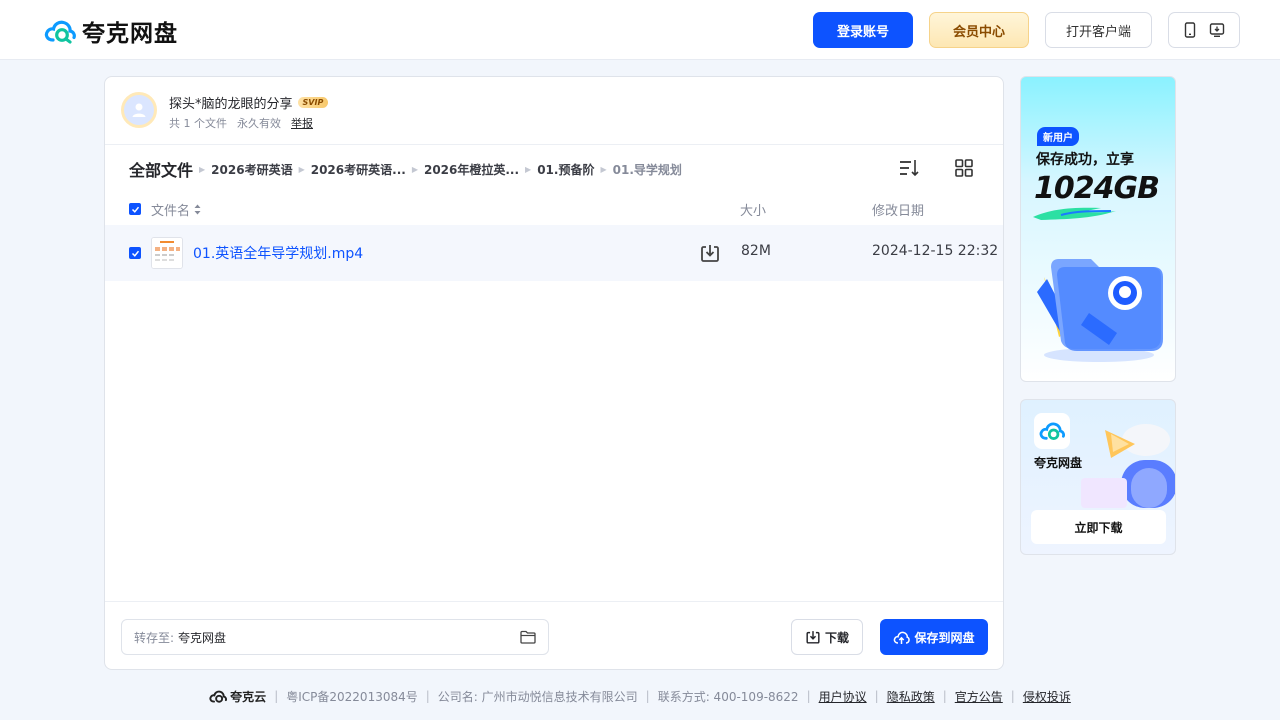 Image resolution: width=1280 pixels, height=720 pixels. What do you see at coordinates (251, 169) in the screenshot?
I see `breadcrumb-item: 2026考研英语` at bounding box center [251, 169].